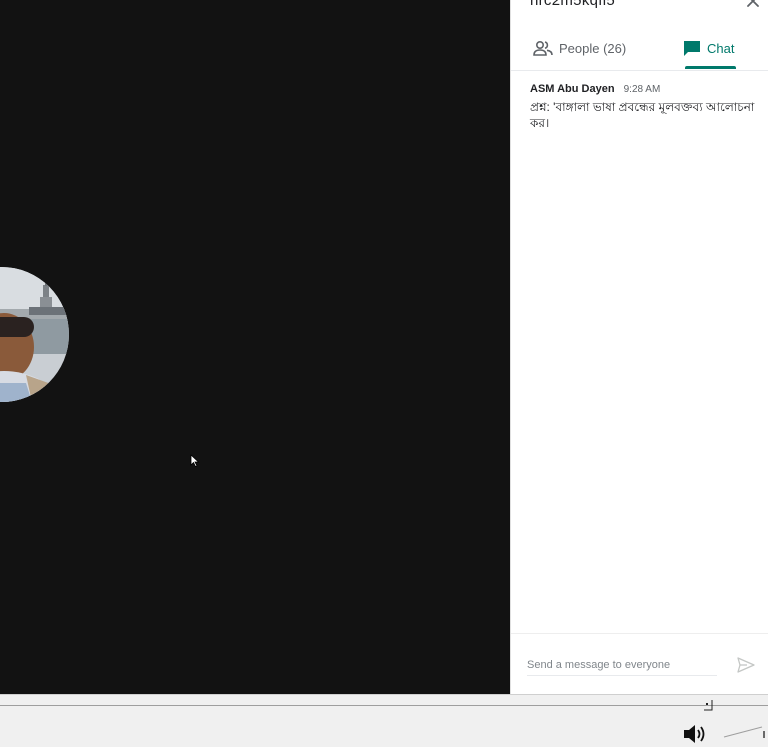  I want to click on send-icon, so click(746, 665).